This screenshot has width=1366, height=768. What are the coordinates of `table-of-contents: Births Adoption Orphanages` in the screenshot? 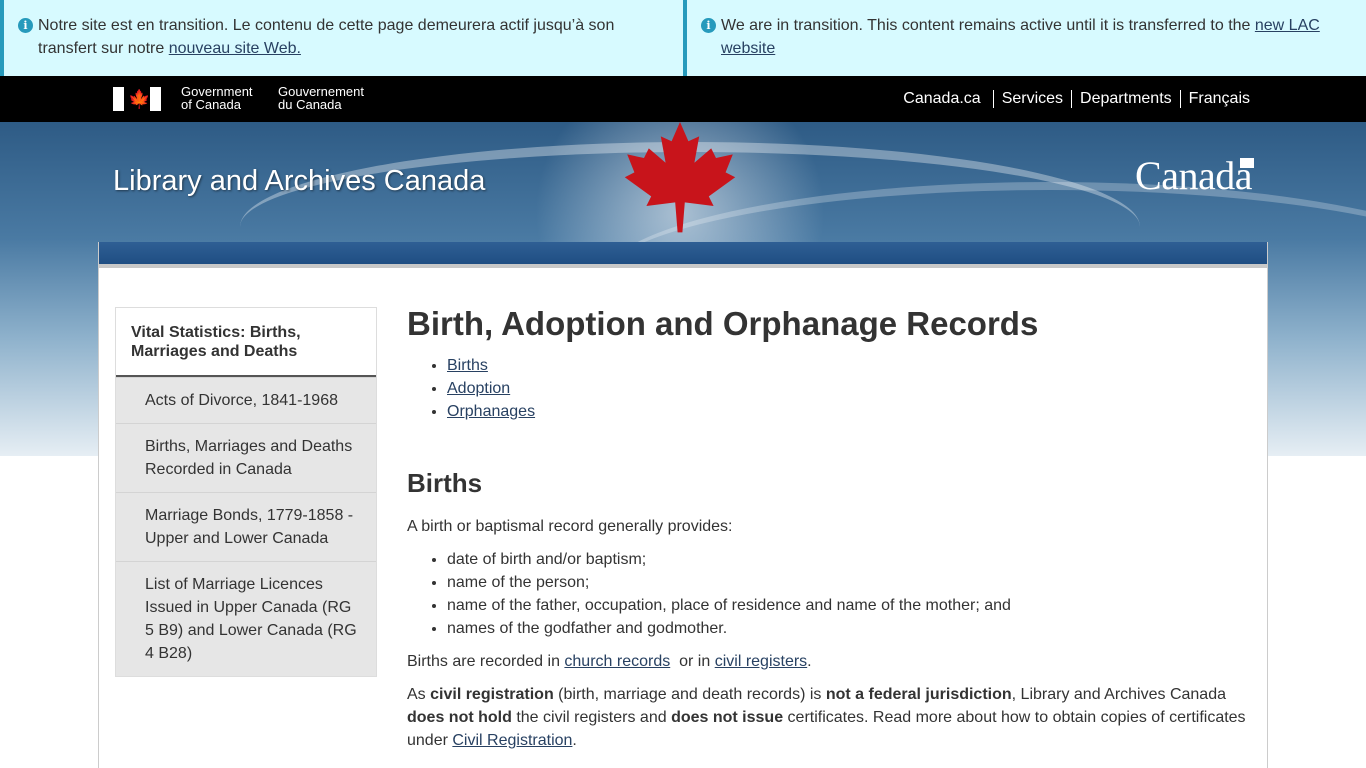 It's located at (830, 388).